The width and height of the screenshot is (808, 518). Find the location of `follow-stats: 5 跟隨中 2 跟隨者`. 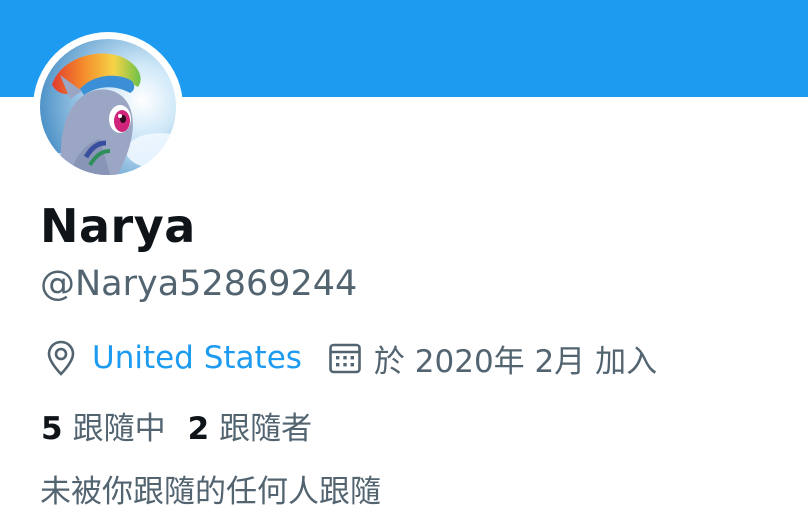

follow-stats: 5 跟隨中 2 跟隨者 is located at coordinates (176, 425).